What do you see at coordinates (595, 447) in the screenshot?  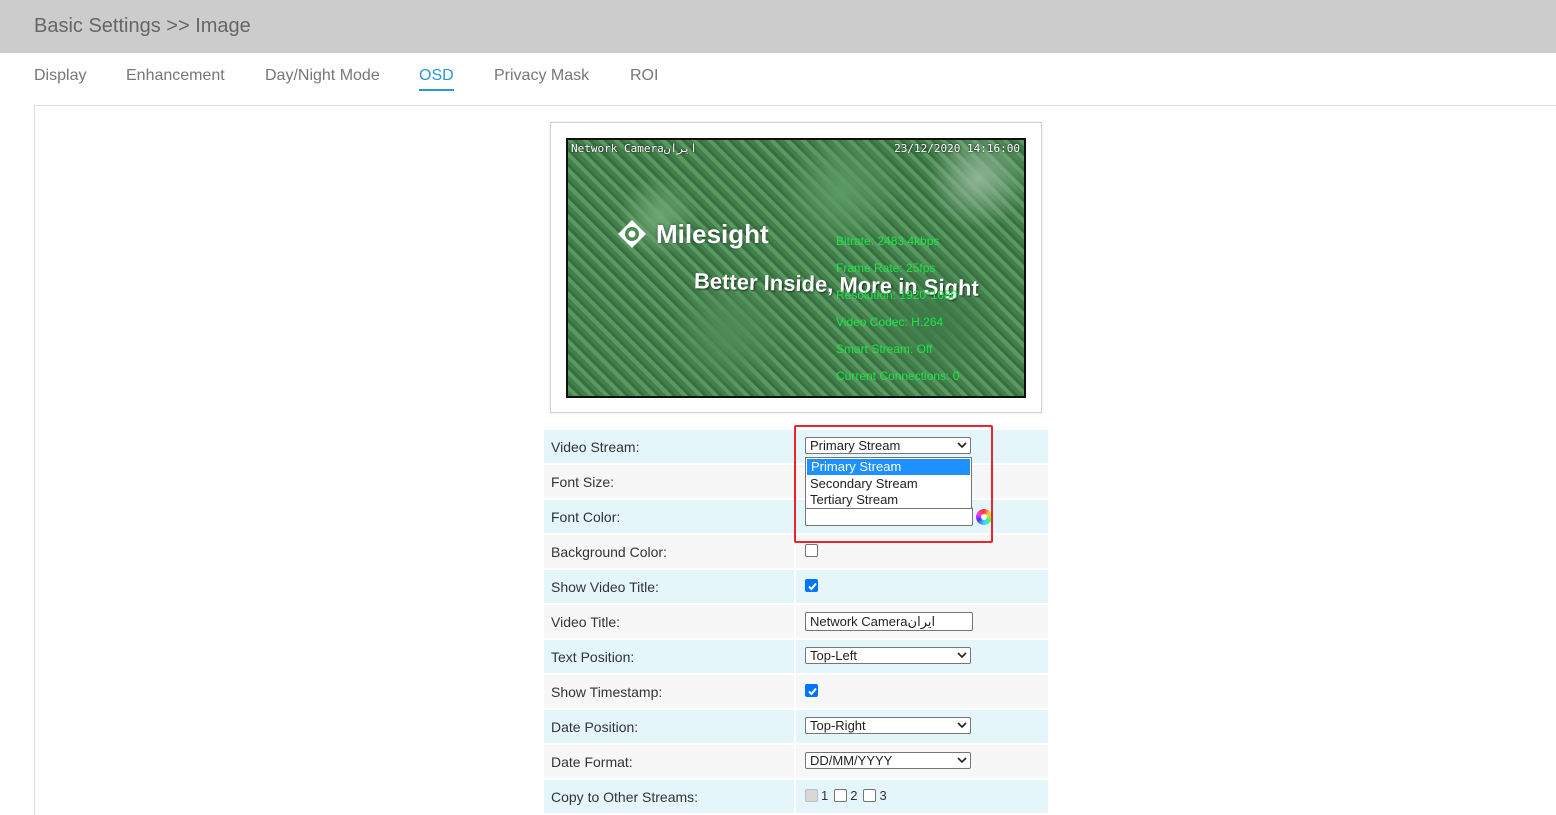 I see `label-video-stream: Video Stream:` at bounding box center [595, 447].